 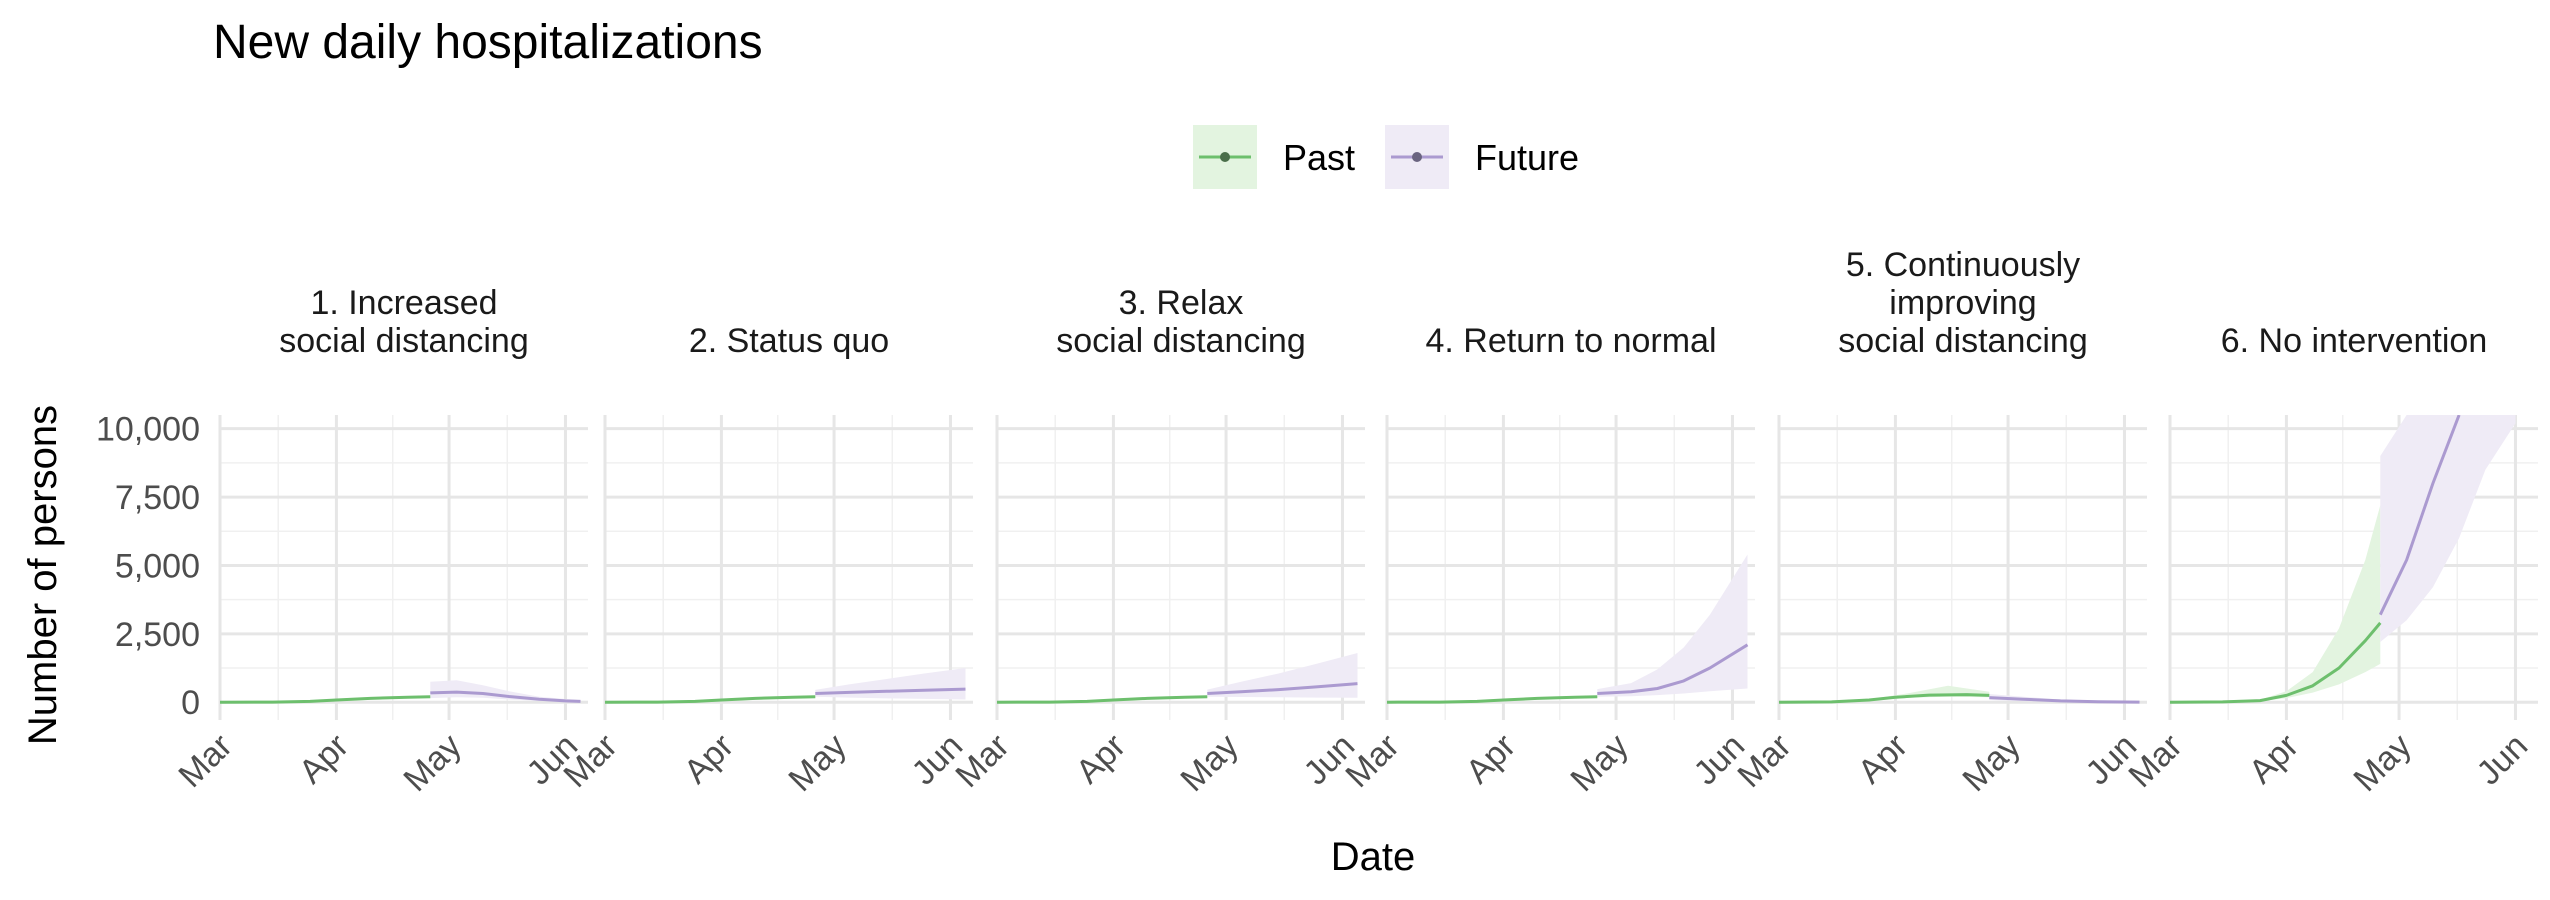 What do you see at coordinates (1417, 157) in the screenshot?
I see `legend-key-future-point` at bounding box center [1417, 157].